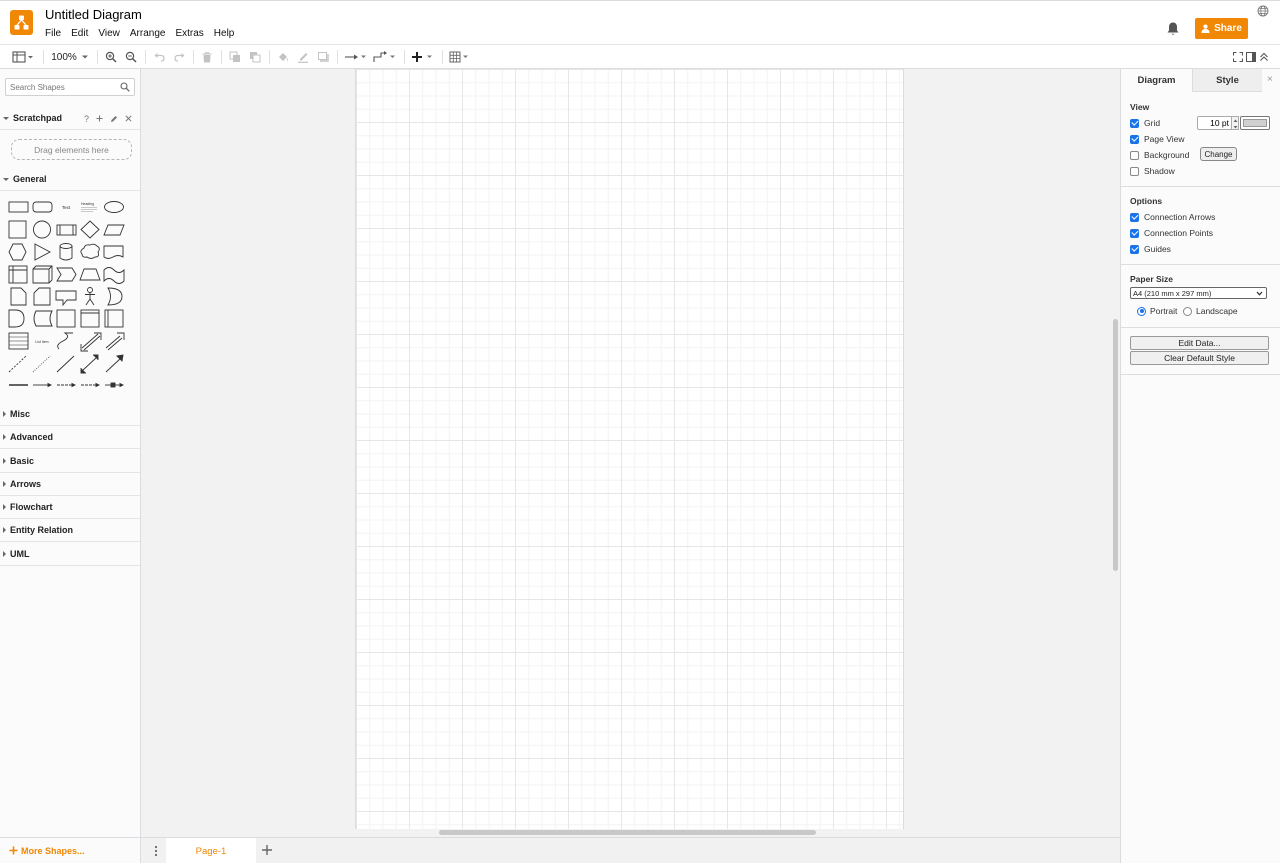  I want to click on tape-shape, so click(114, 275).